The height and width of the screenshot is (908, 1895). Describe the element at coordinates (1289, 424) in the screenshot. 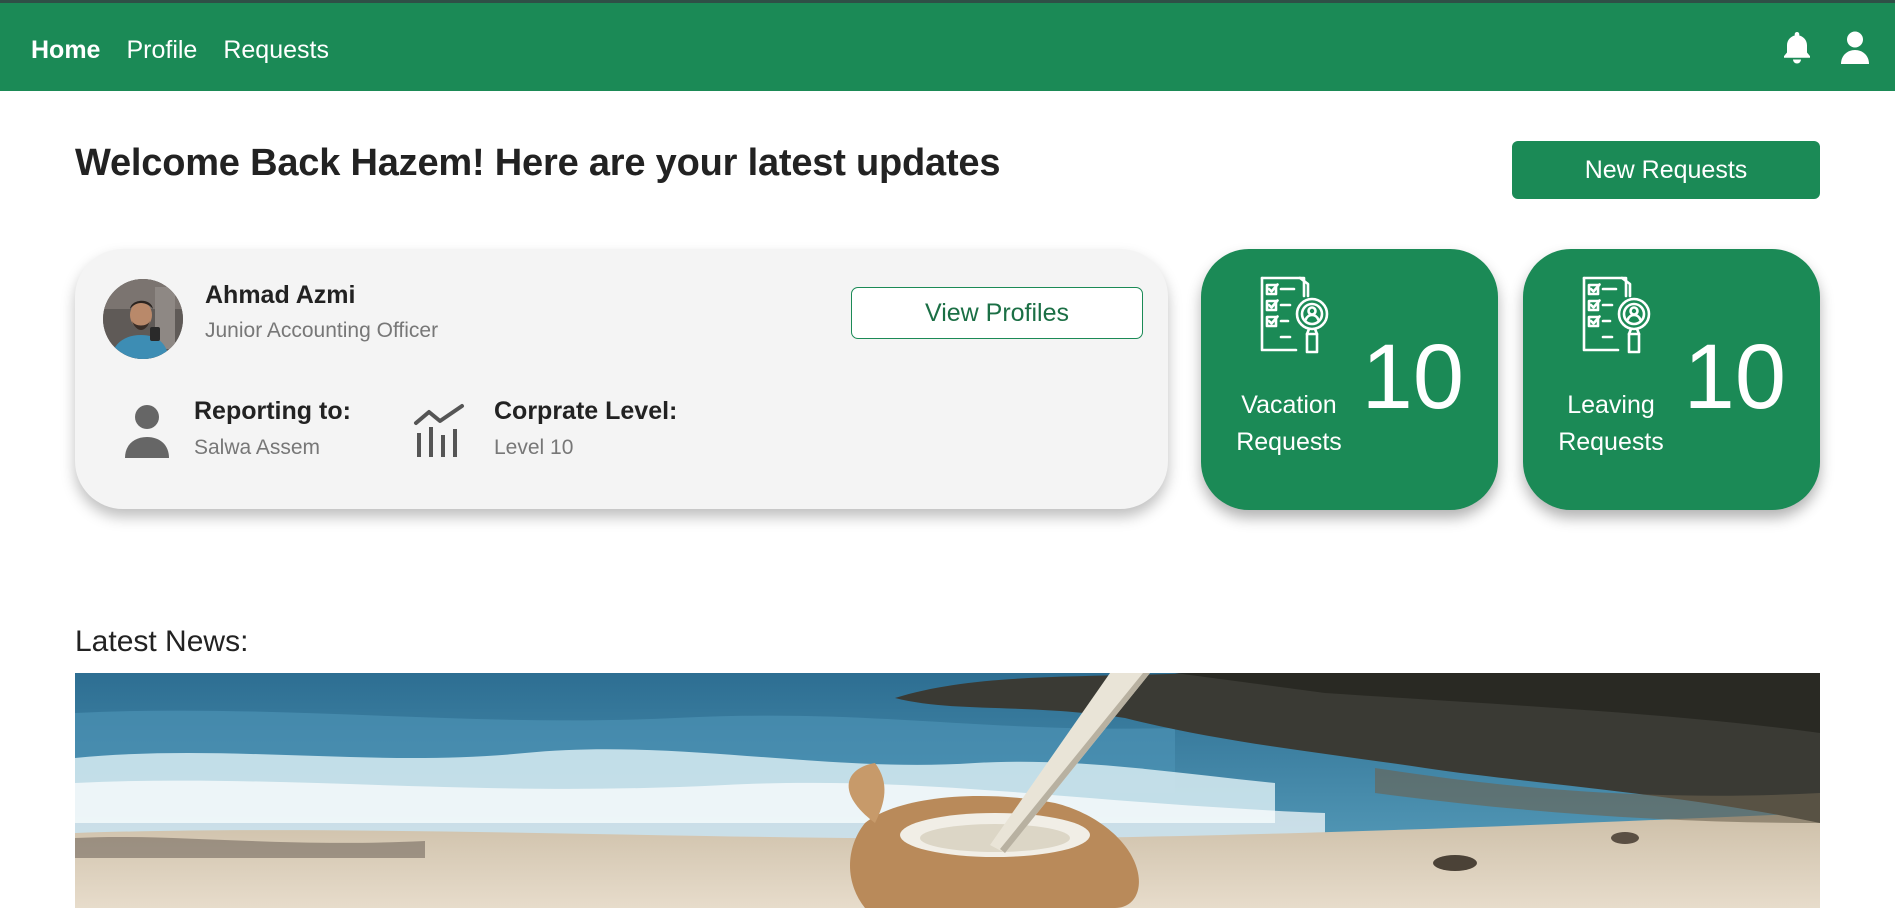

I see `vacation-requests-label: Vacation Requests` at that location.